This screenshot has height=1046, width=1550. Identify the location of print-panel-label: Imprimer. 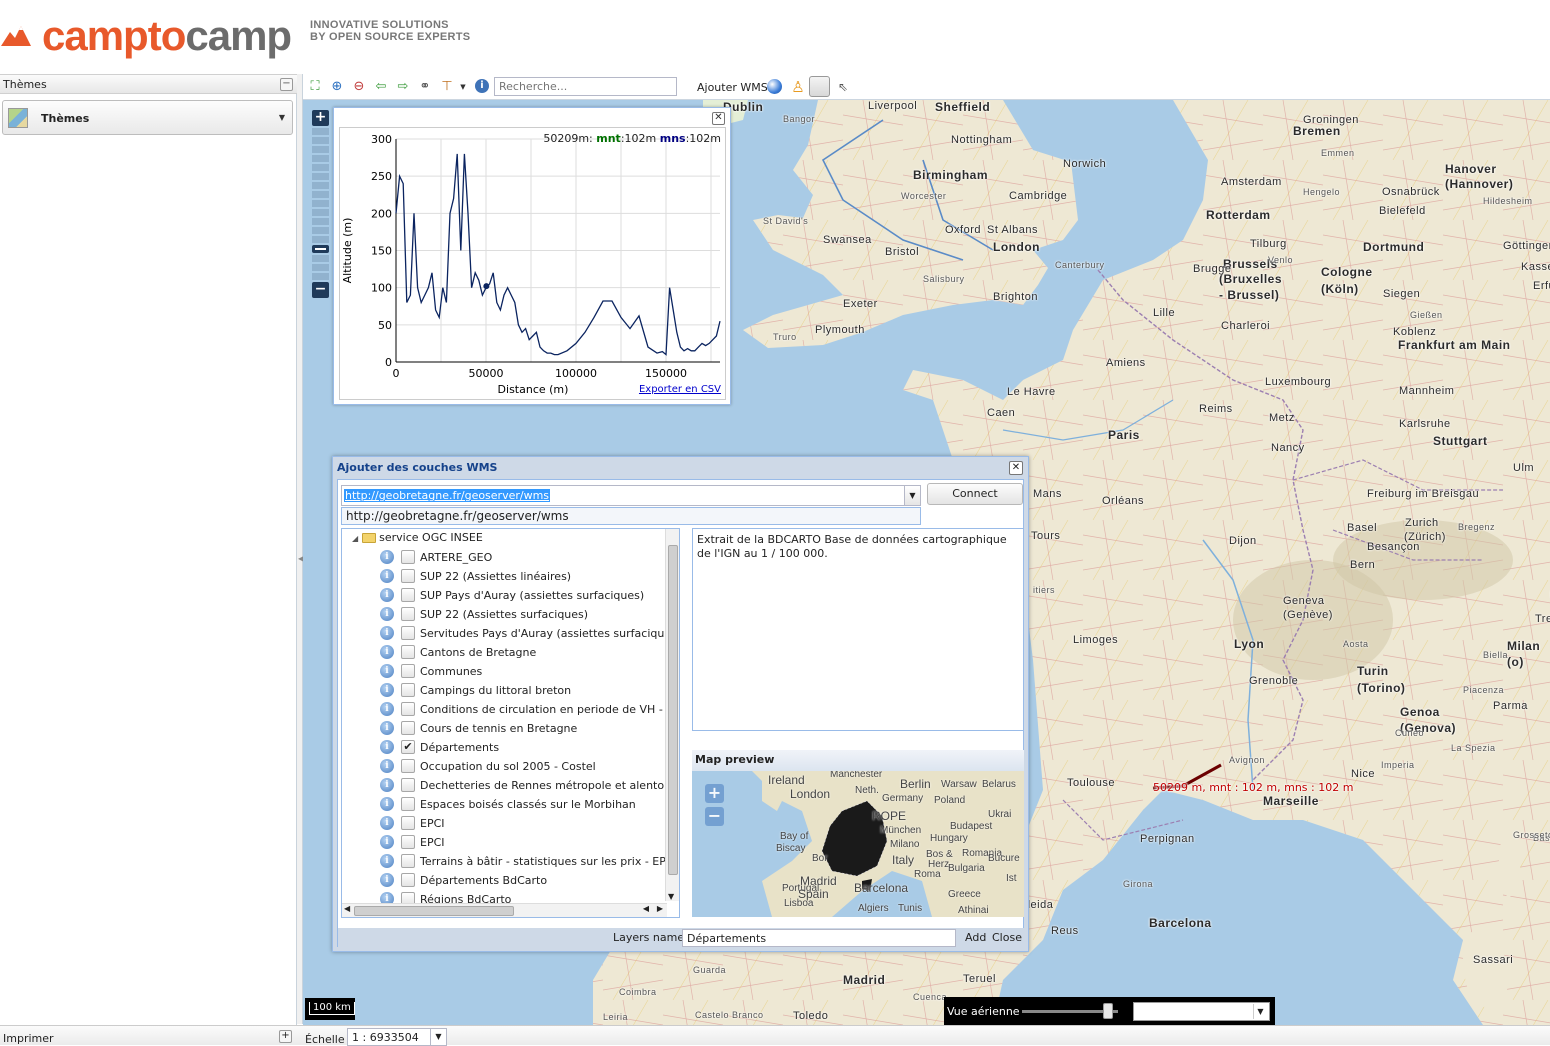
(28, 1038).